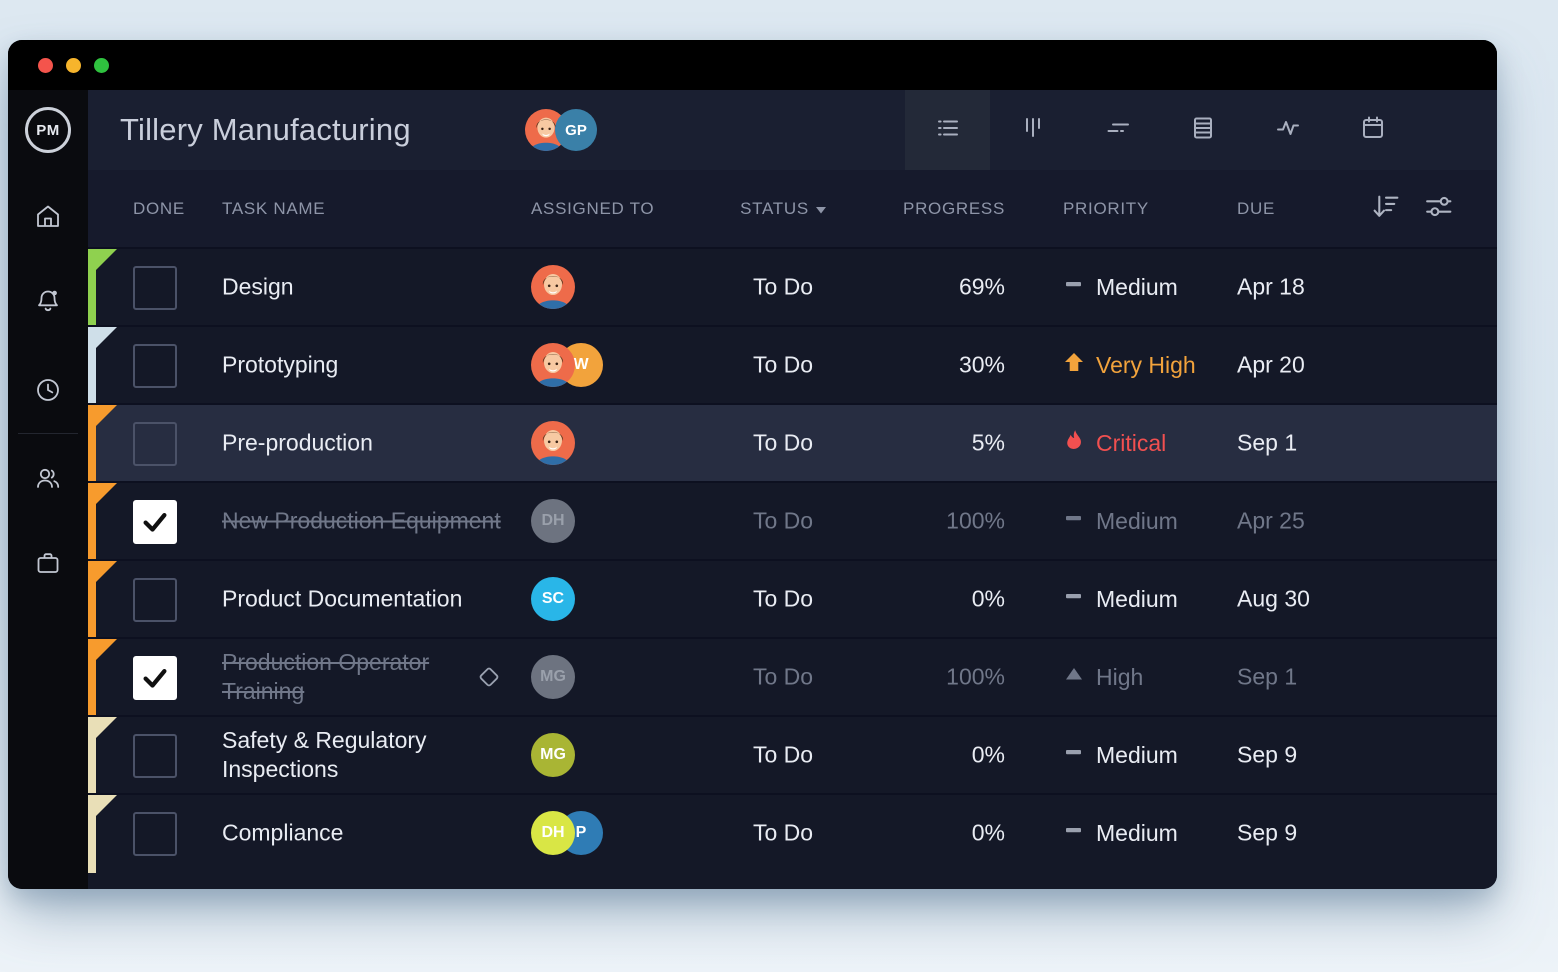 This screenshot has height=972, width=1558. What do you see at coordinates (73, 65) in the screenshot?
I see `minimize-window-button` at bounding box center [73, 65].